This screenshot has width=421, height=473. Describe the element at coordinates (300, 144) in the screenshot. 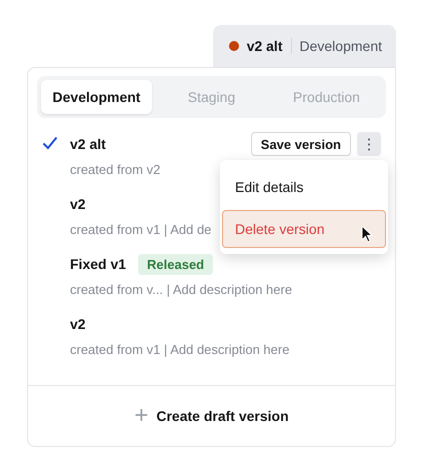

I see `save-version-button: Save version` at that location.